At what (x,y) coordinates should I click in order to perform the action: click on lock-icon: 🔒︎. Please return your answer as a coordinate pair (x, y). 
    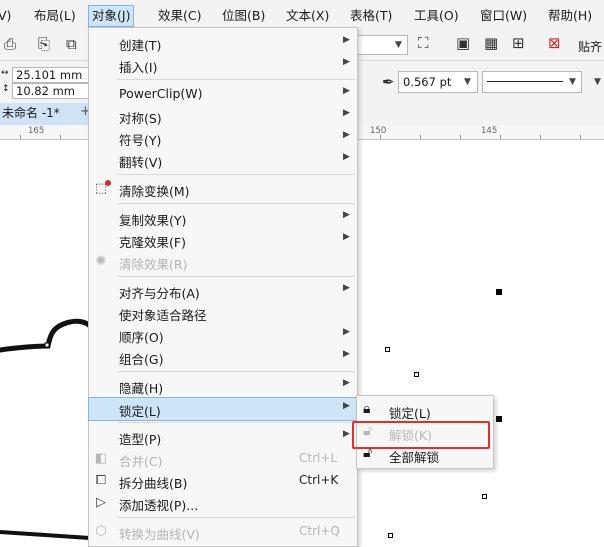
    Looking at the image, I should click on (367, 409).